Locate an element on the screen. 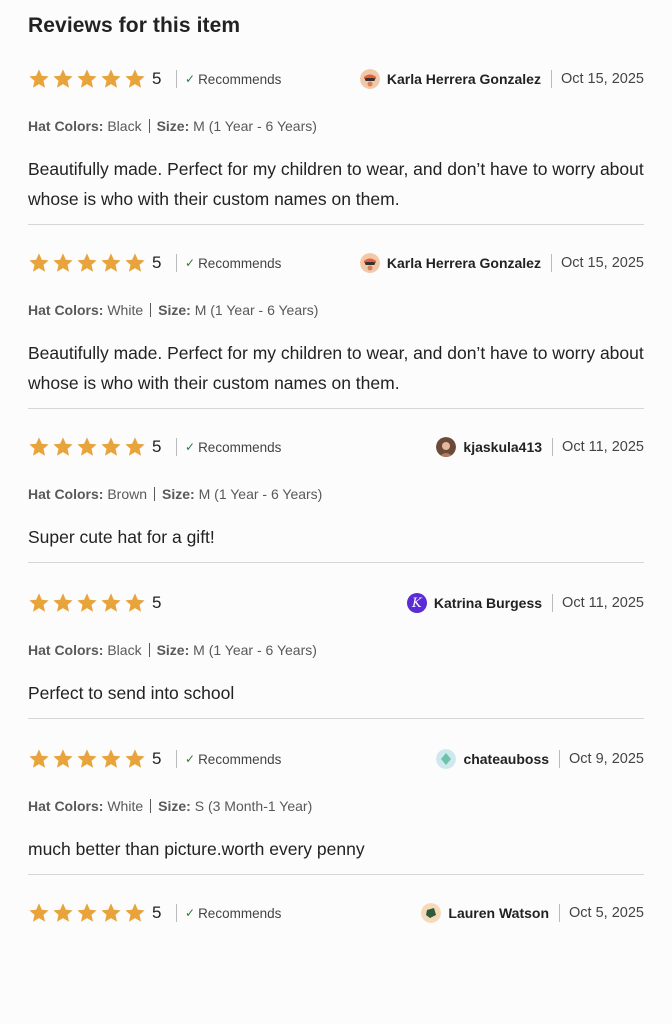 The width and height of the screenshot is (672, 1024). reviews-heading: Reviews for this item is located at coordinates (134, 25).